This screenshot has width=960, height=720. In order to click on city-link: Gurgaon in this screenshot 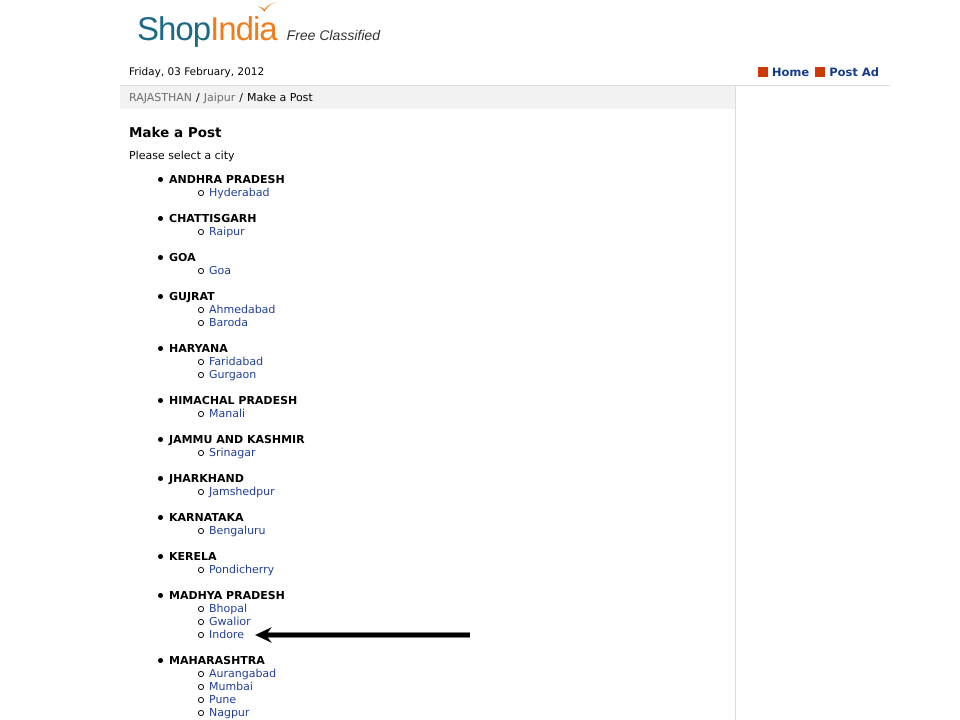, I will do `click(232, 374)`.